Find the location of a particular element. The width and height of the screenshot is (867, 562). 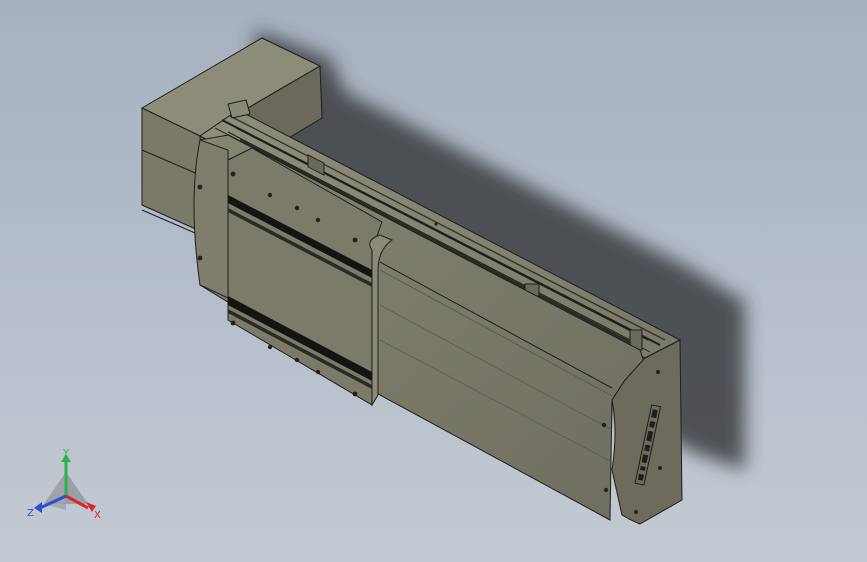

y-axis-label: Y is located at coordinates (66, 453).